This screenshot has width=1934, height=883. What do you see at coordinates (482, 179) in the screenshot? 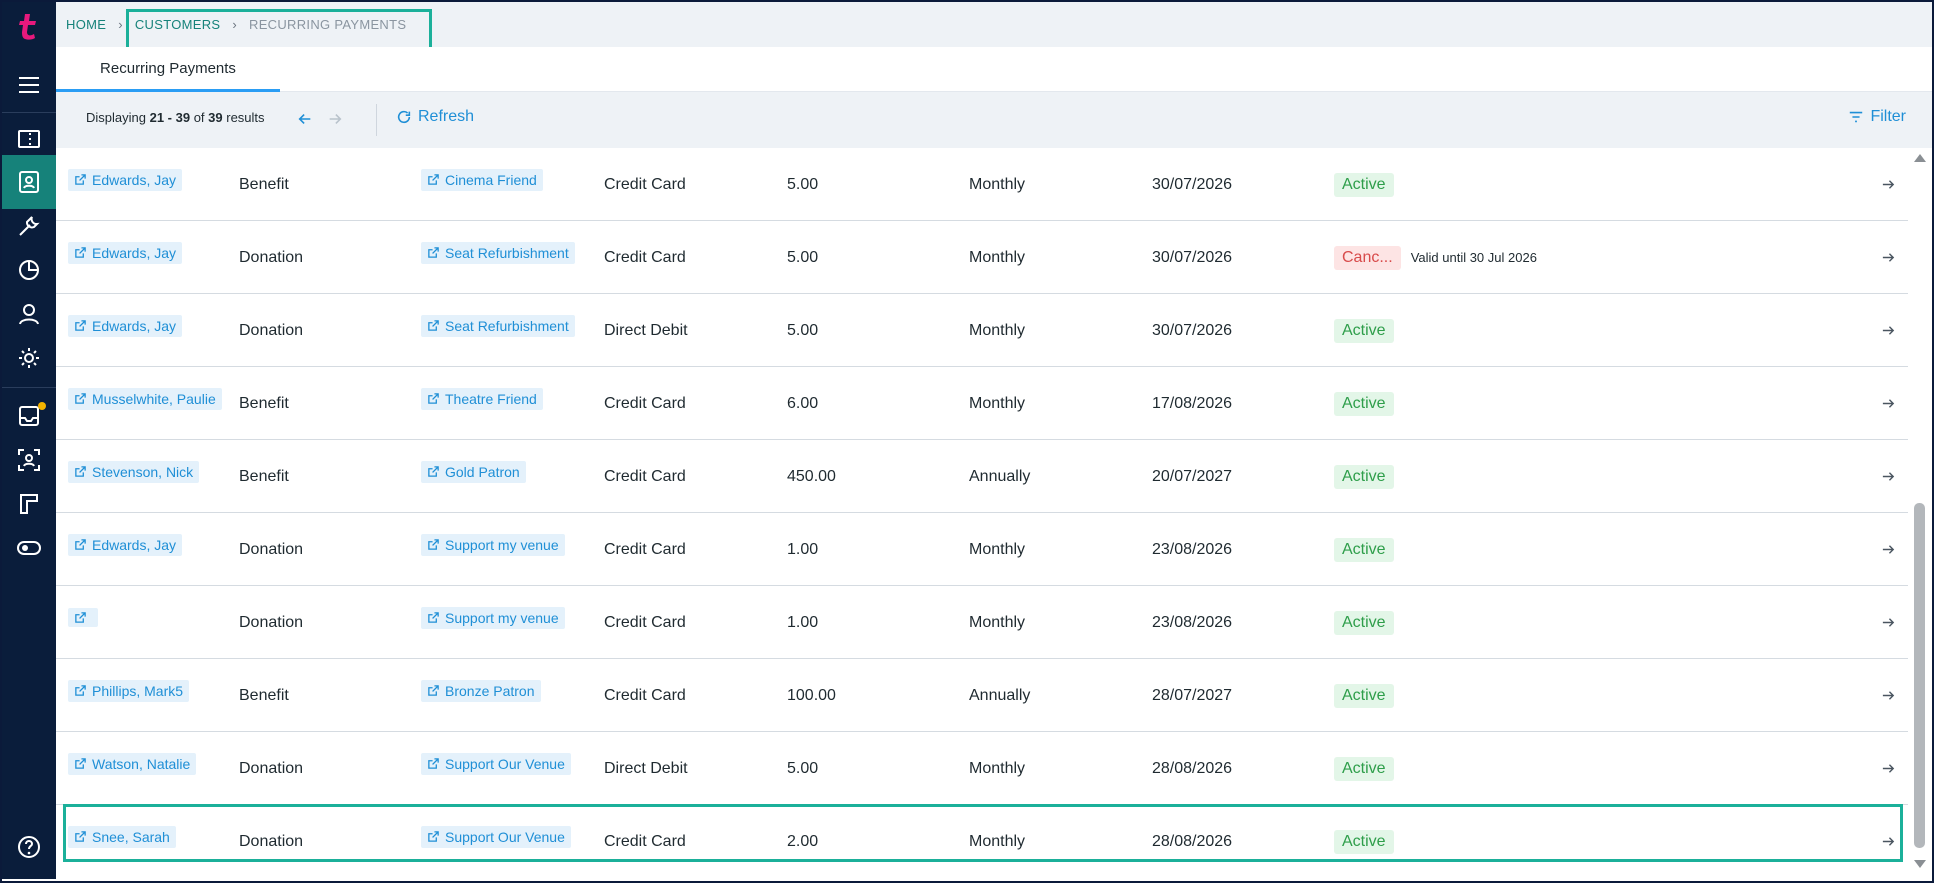
I see `product-link: Cinema Friend` at bounding box center [482, 179].